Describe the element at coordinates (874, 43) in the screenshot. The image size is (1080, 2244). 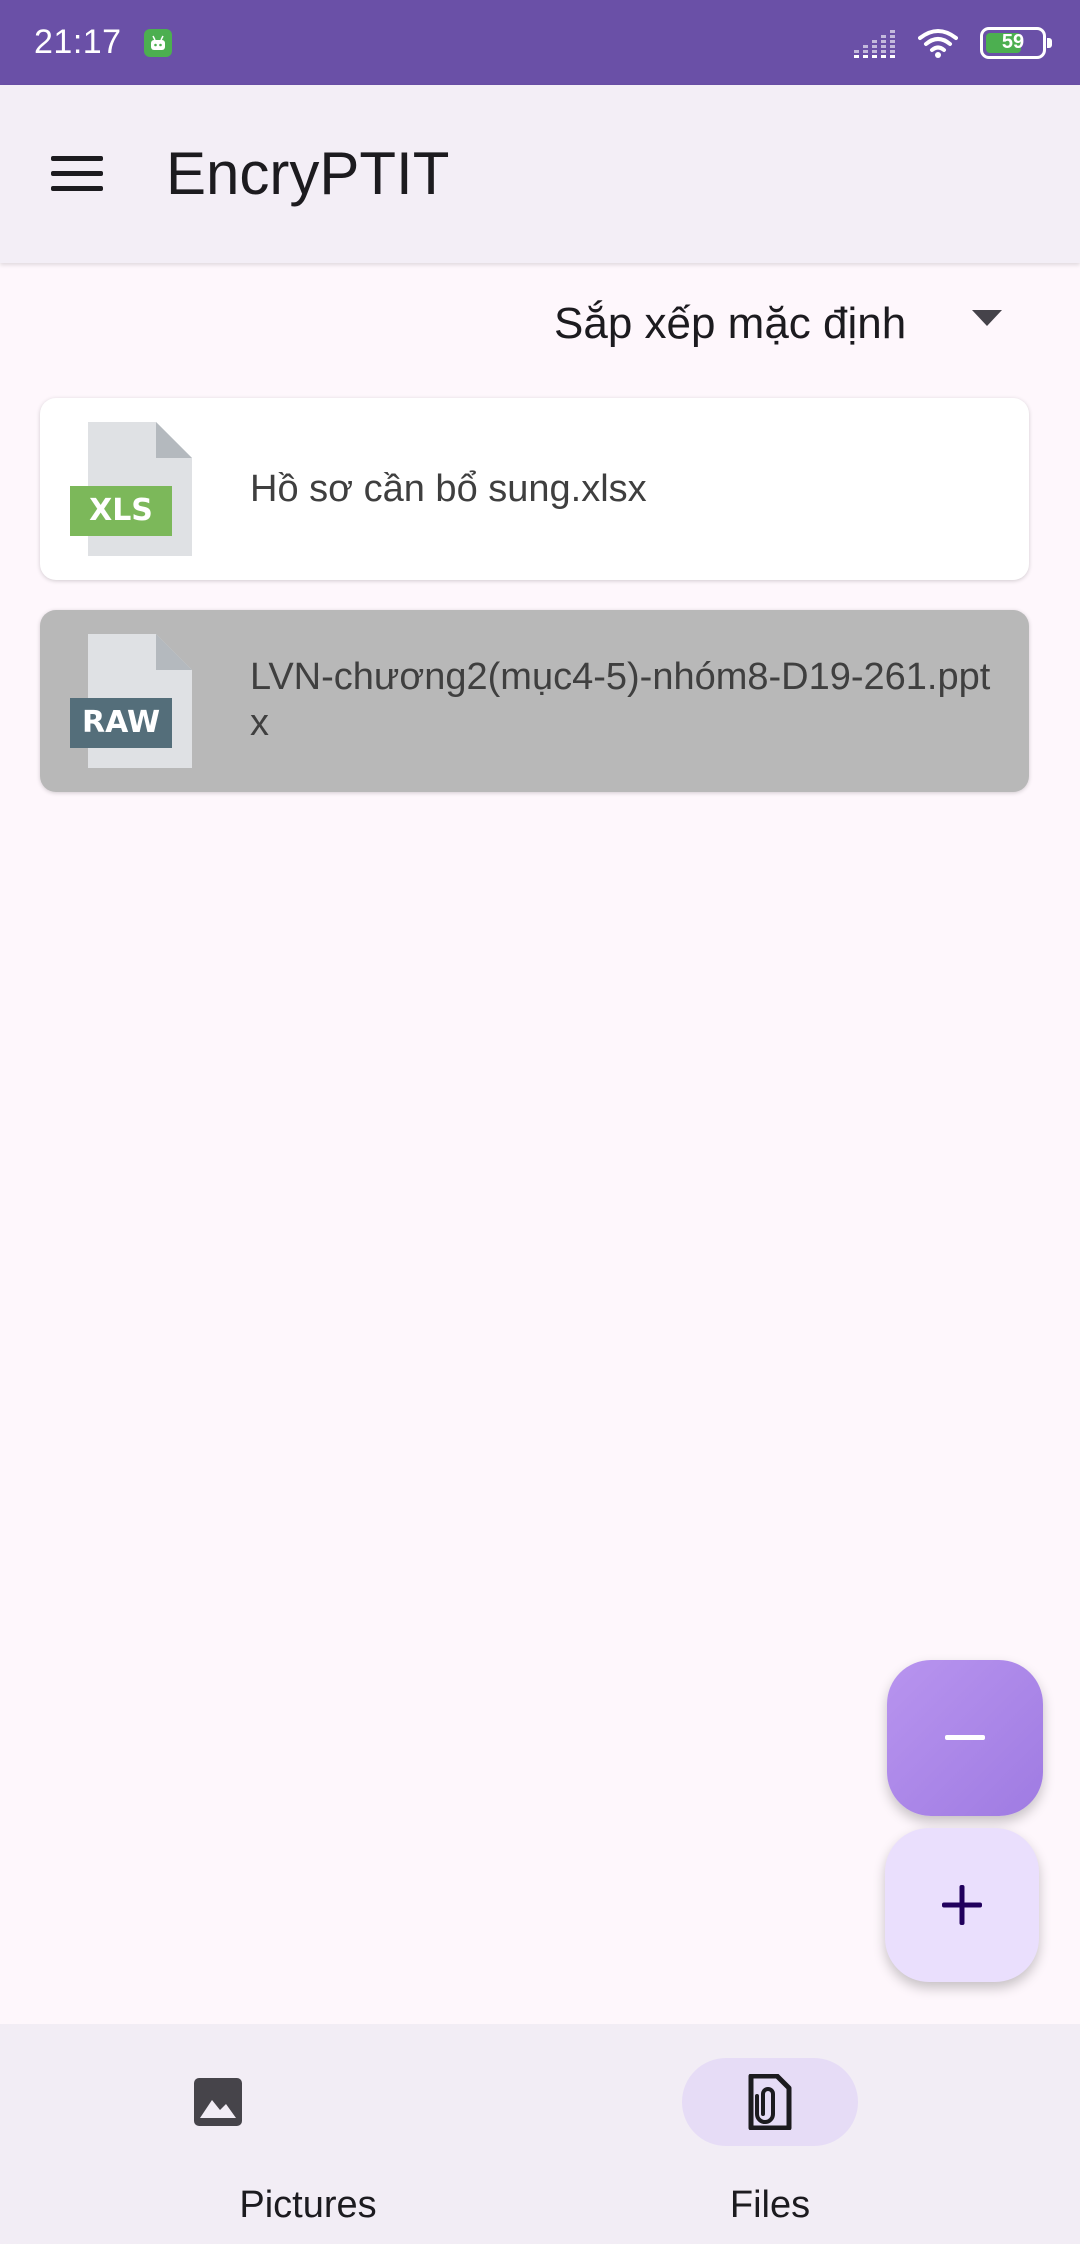
I see `signal-bars-icon` at that location.